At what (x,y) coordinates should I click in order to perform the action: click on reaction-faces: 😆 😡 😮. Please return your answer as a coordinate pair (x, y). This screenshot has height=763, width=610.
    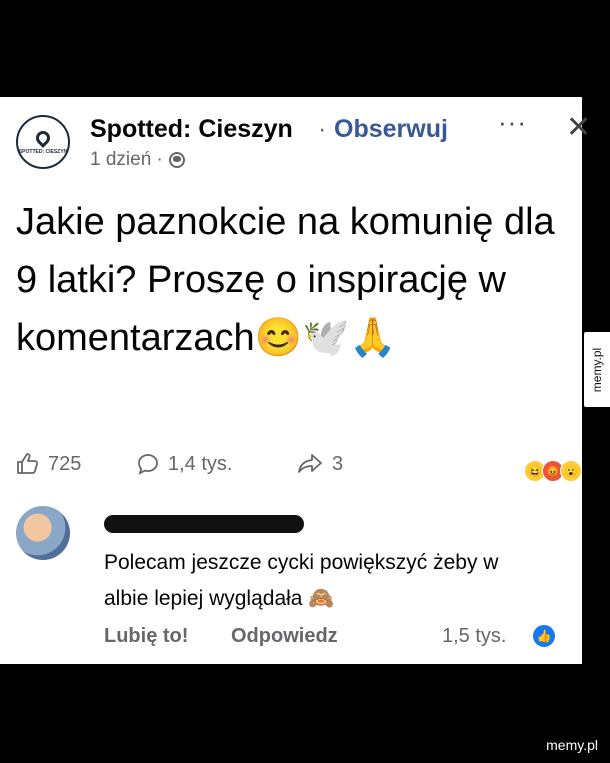
    Looking at the image, I should click on (553, 471).